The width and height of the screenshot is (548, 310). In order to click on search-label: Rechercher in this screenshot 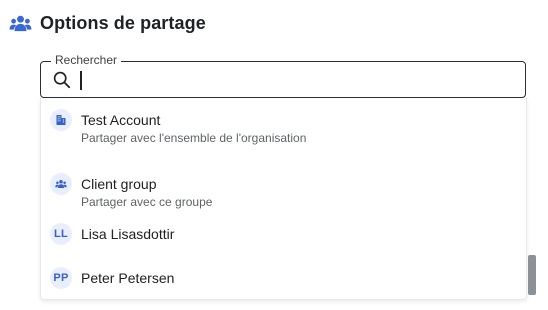, I will do `click(86, 60)`.